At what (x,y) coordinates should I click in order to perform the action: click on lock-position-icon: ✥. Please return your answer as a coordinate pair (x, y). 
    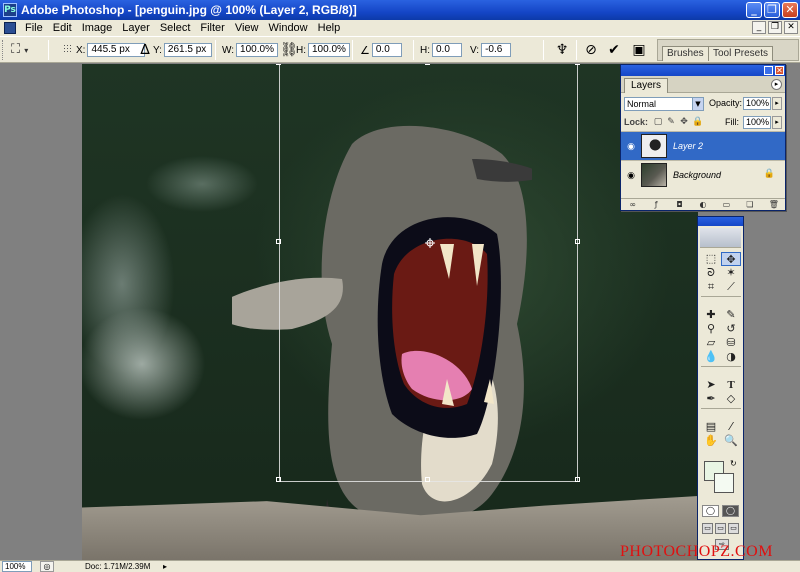
    Looking at the image, I should click on (684, 122).